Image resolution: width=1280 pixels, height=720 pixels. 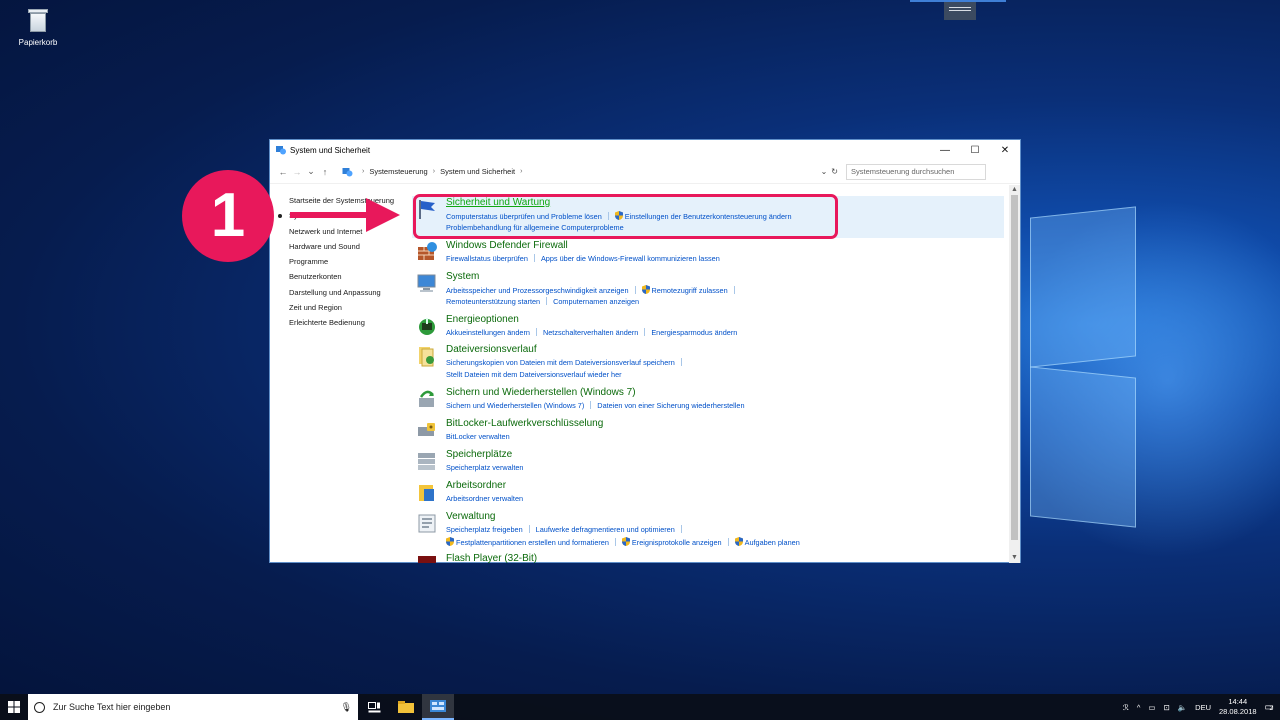 What do you see at coordinates (325, 172) in the screenshot?
I see `up-button: ↑` at bounding box center [325, 172].